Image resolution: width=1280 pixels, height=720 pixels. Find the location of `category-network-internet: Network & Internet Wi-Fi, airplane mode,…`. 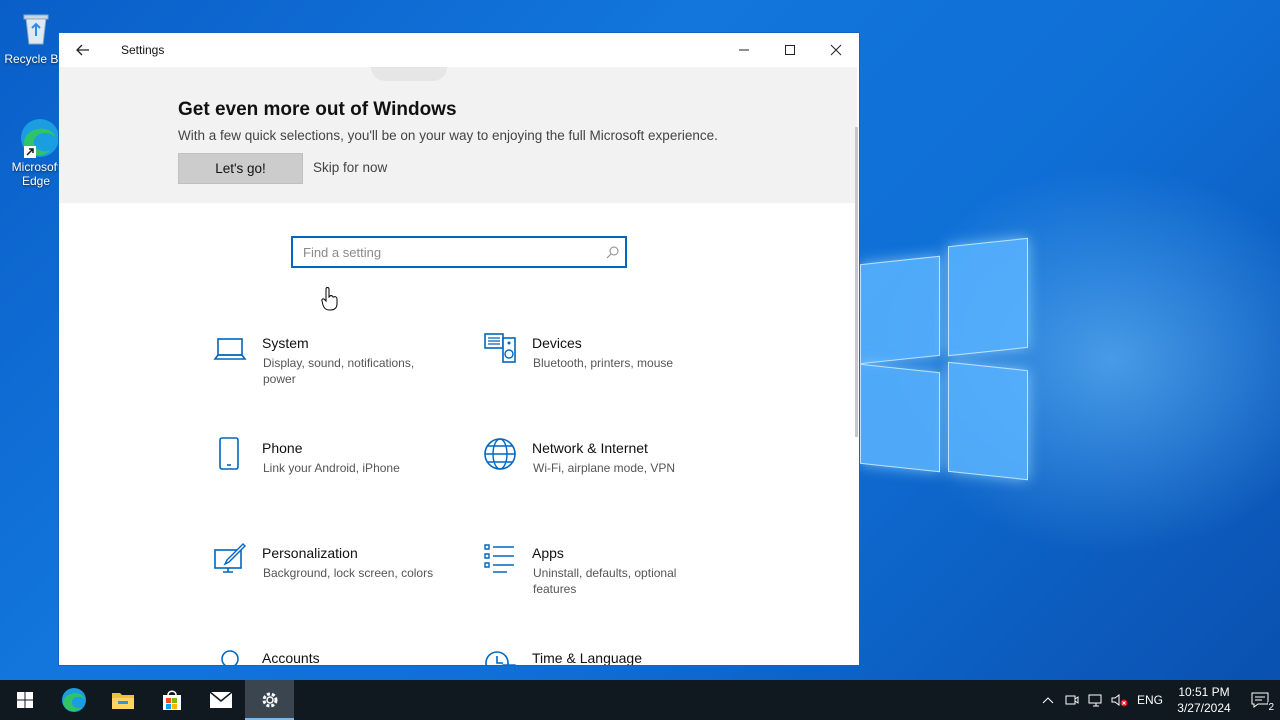

category-network-internet: Network & Internet Wi-Fi, airplane mode,… is located at coordinates (608, 472).